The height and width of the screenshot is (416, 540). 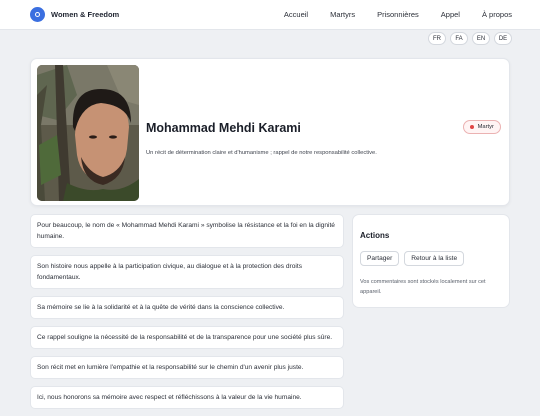 What do you see at coordinates (37, 14) in the screenshot?
I see `logo-icon` at bounding box center [37, 14].